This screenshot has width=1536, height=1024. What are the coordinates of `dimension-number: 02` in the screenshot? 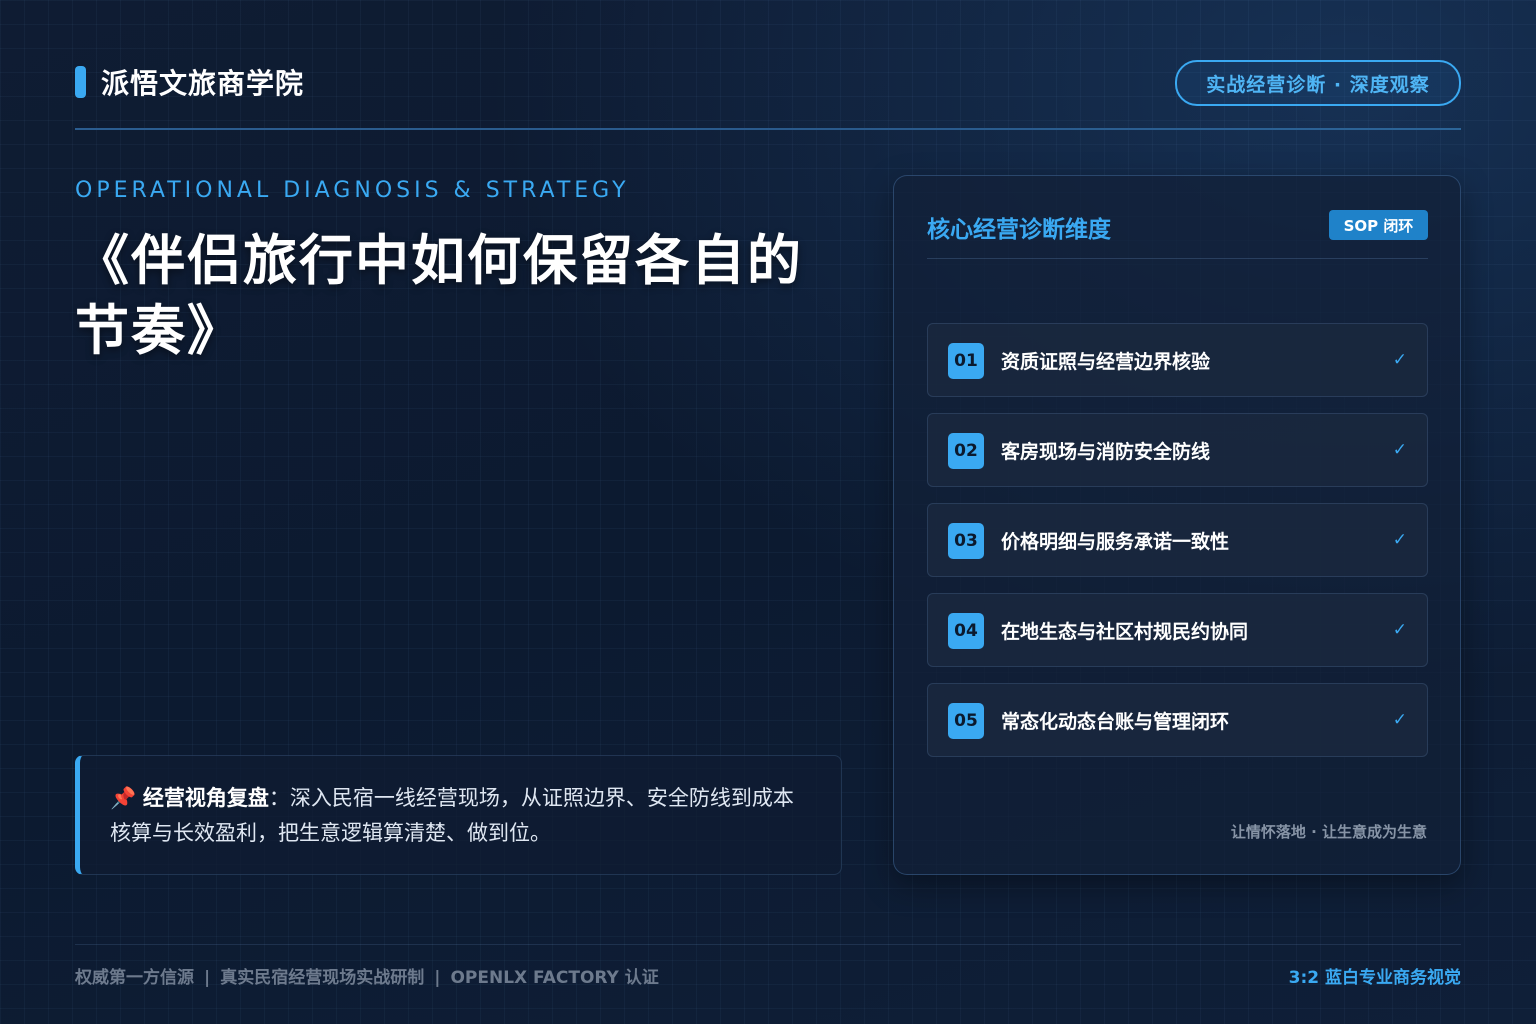 It's located at (966, 451).